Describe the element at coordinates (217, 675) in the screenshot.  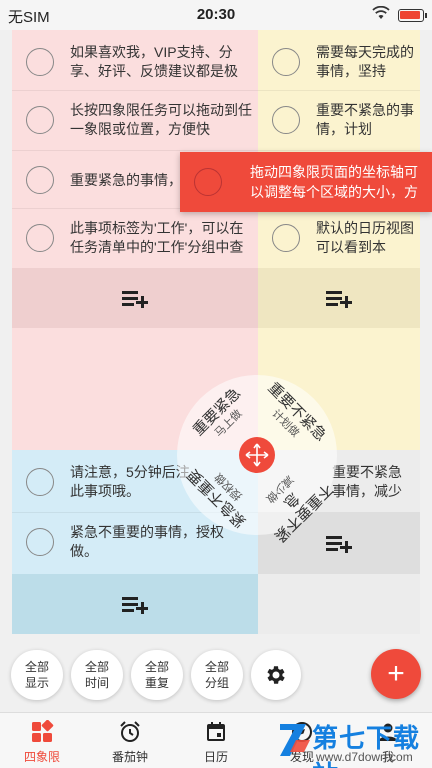
I see `filter-group-button: 全部 分组` at that location.